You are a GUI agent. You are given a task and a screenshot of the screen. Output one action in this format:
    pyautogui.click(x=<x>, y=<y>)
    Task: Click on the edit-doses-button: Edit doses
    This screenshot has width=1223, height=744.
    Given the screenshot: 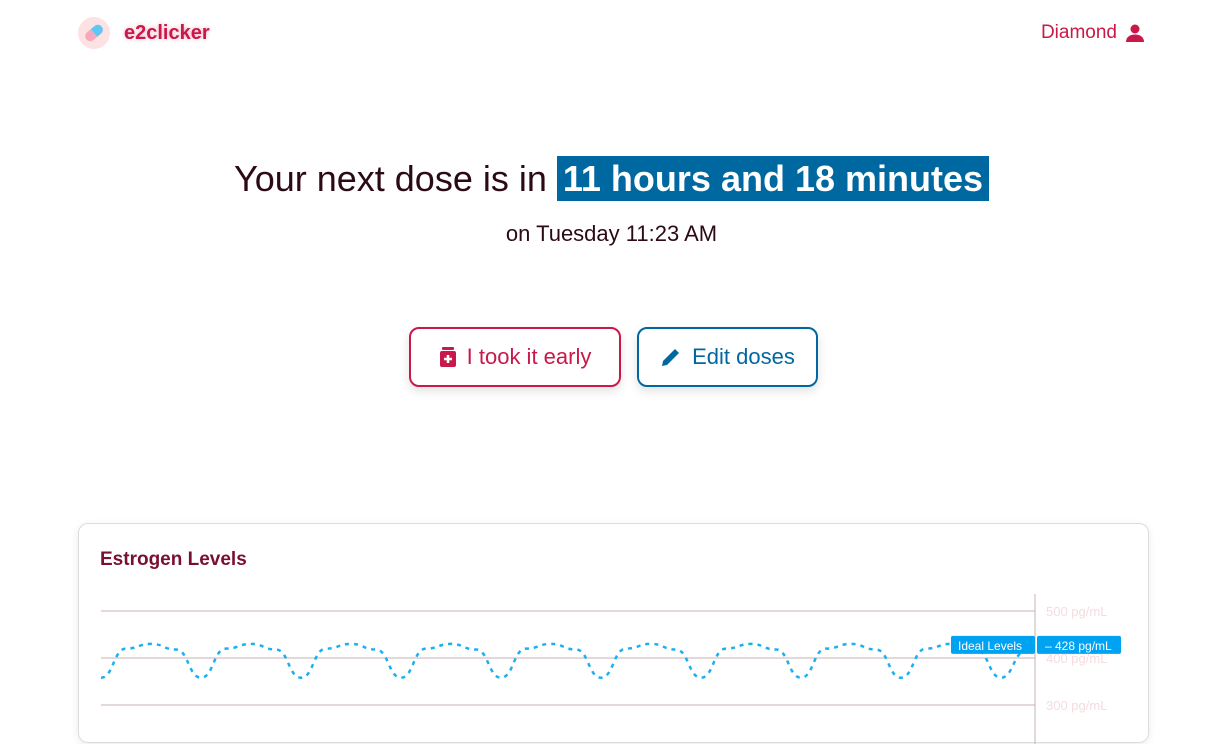 What is the action you would take?
    pyautogui.click(x=727, y=357)
    